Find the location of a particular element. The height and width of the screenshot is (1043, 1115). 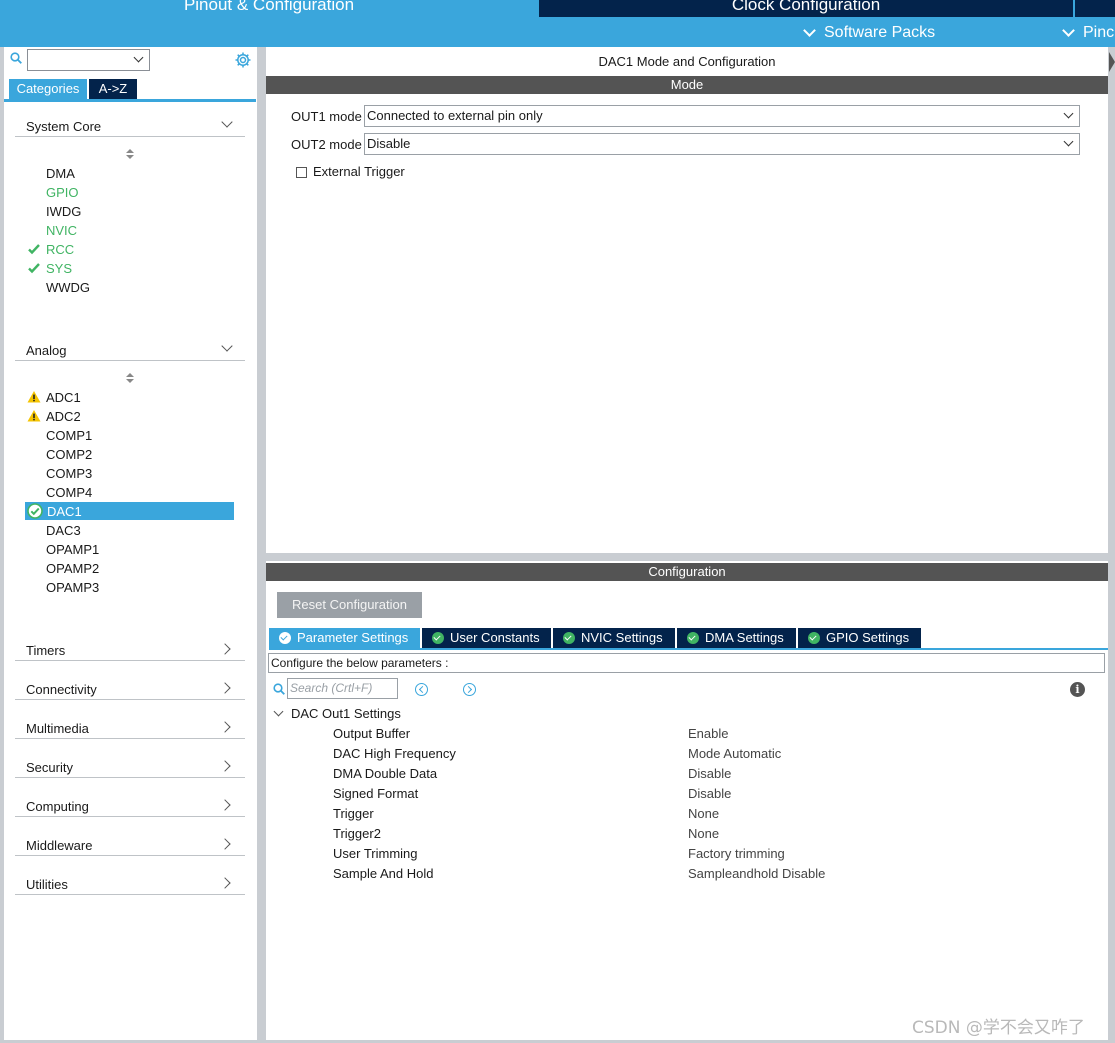

out2-mode-value: Disable is located at coordinates (389, 143).